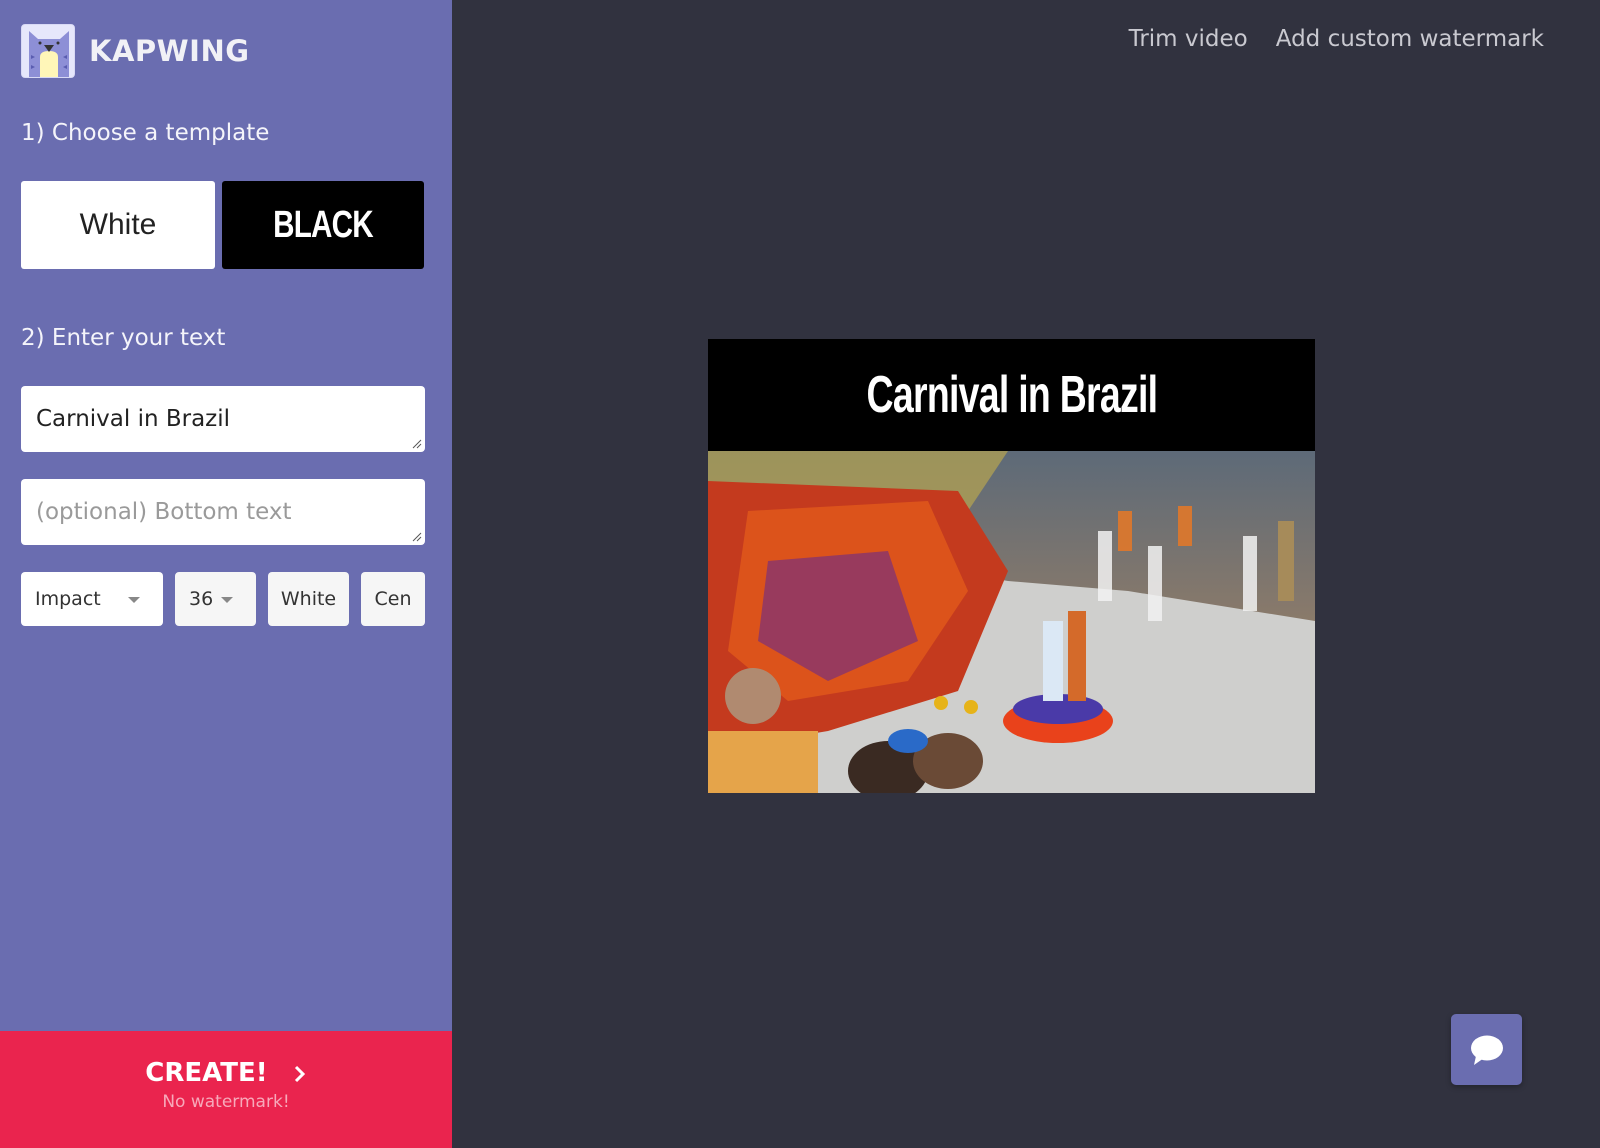 Image resolution: width=1600 pixels, height=1148 pixels. What do you see at coordinates (299, 1073) in the screenshot?
I see `chevron-right-icon` at bounding box center [299, 1073].